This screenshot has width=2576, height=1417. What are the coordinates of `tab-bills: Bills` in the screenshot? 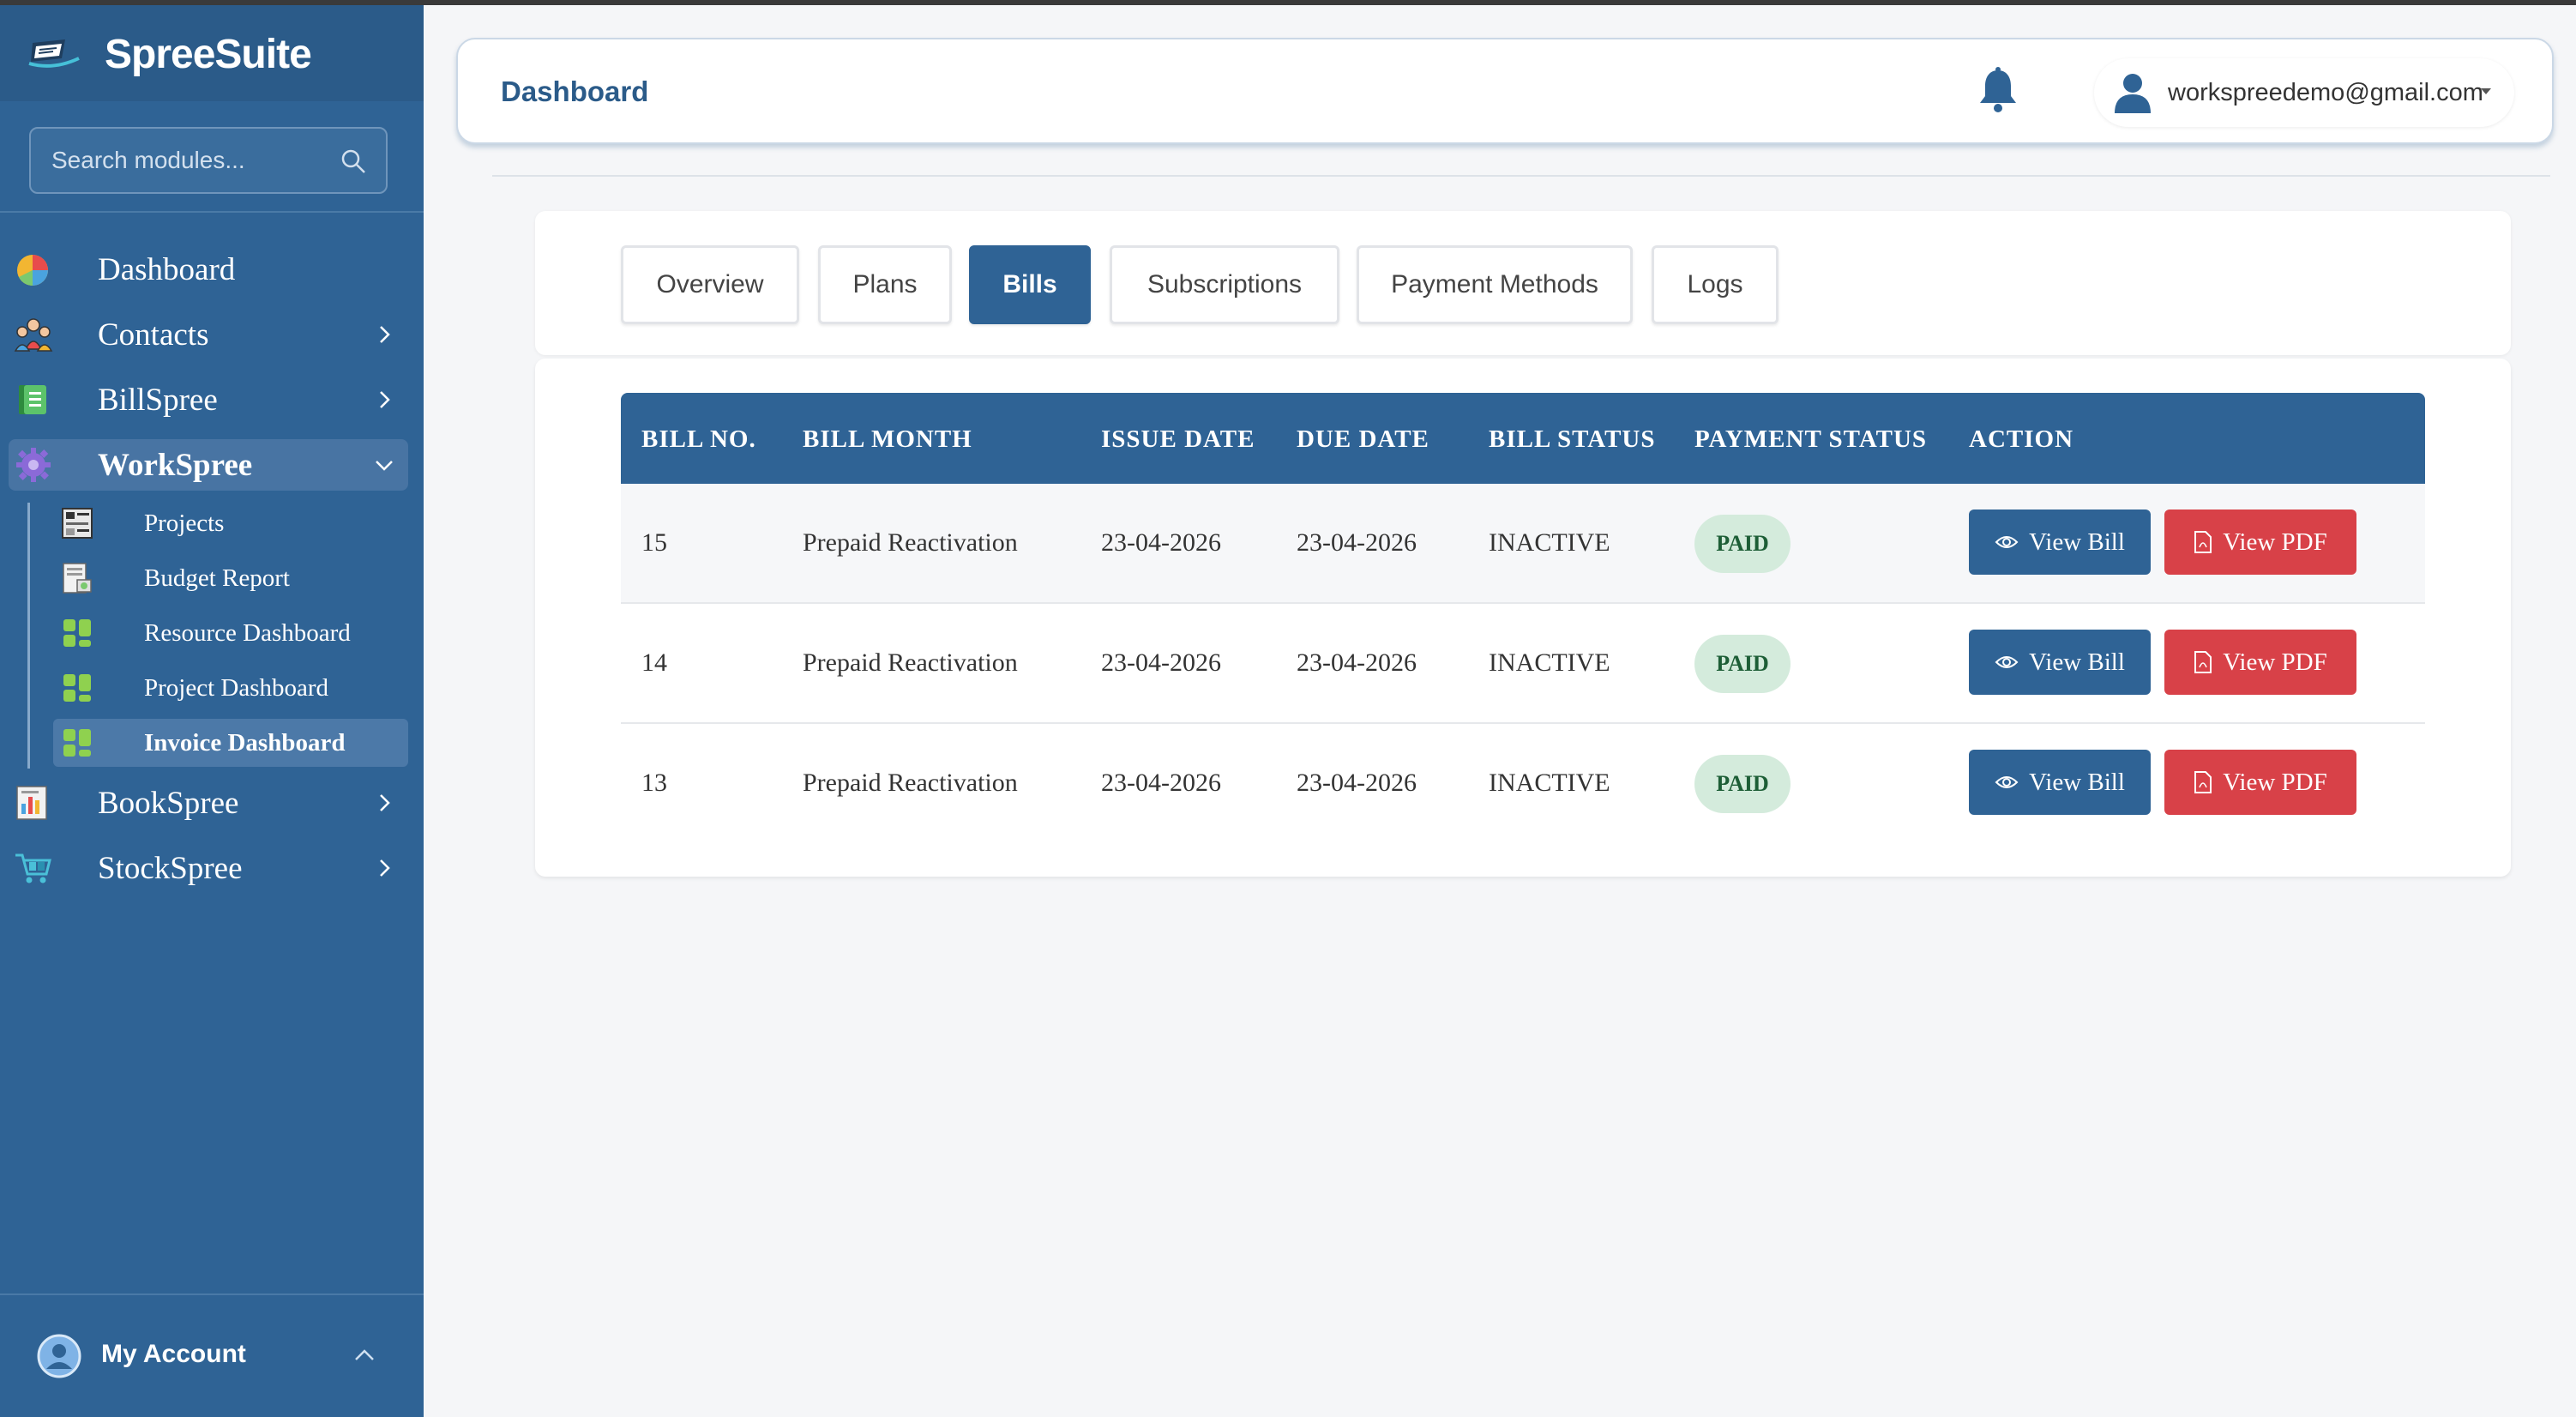 It's located at (1030, 284).